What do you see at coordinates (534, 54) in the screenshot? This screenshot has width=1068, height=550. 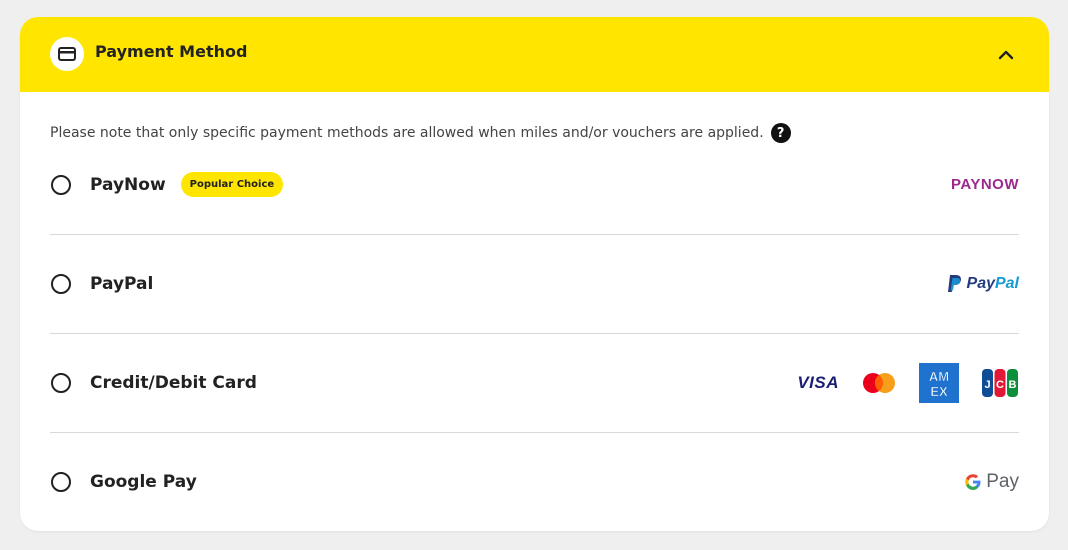 I see `payment-method-header: Payment Method` at bounding box center [534, 54].